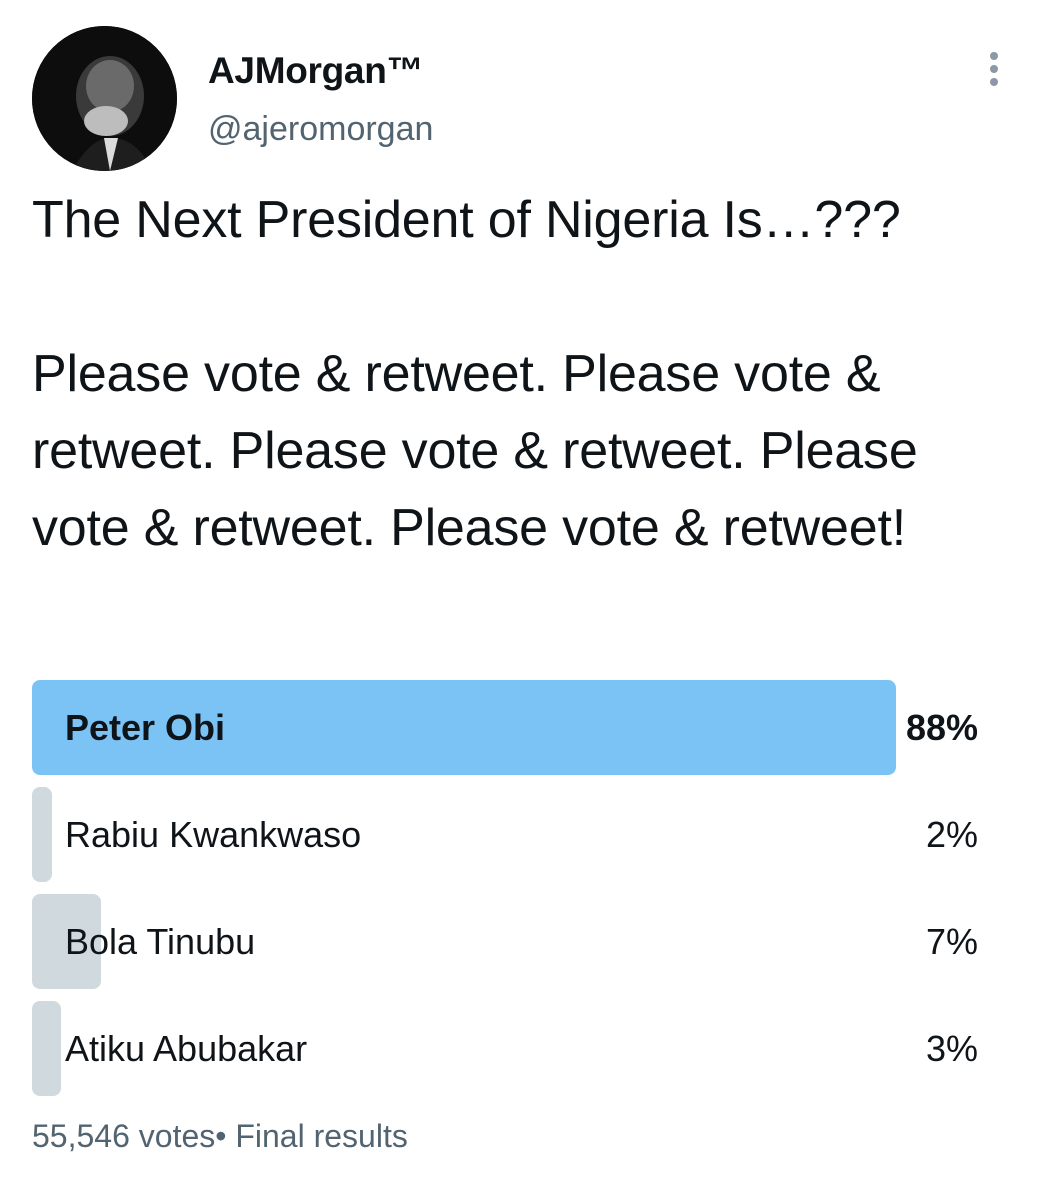 Image resolution: width=1047 pixels, height=1200 pixels. What do you see at coordinates (507, 1048) in the screenshot?
I see `poll-option: Atiku Abubakar 3%` at bounding box center [507, 1048].